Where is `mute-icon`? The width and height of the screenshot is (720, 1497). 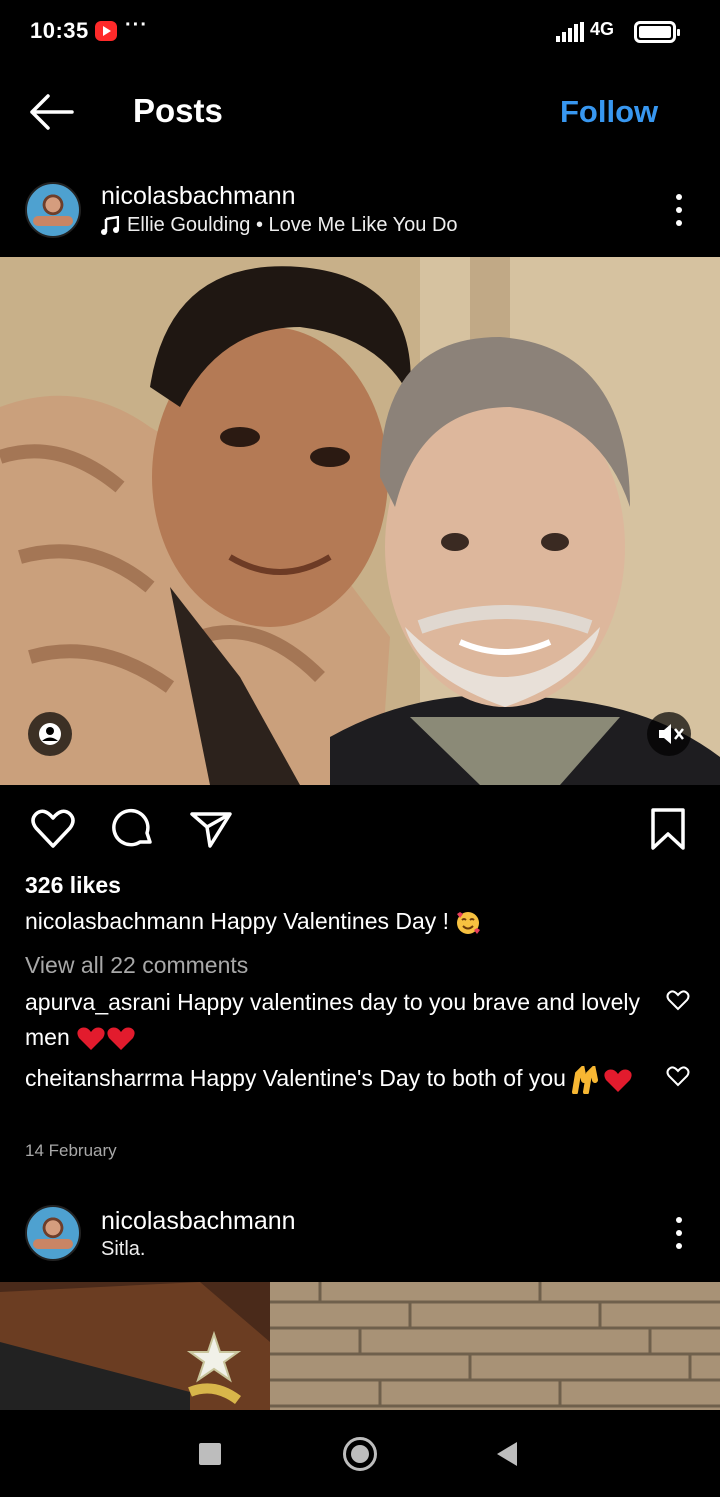
mute-icon is located at coordinates (669, 734).